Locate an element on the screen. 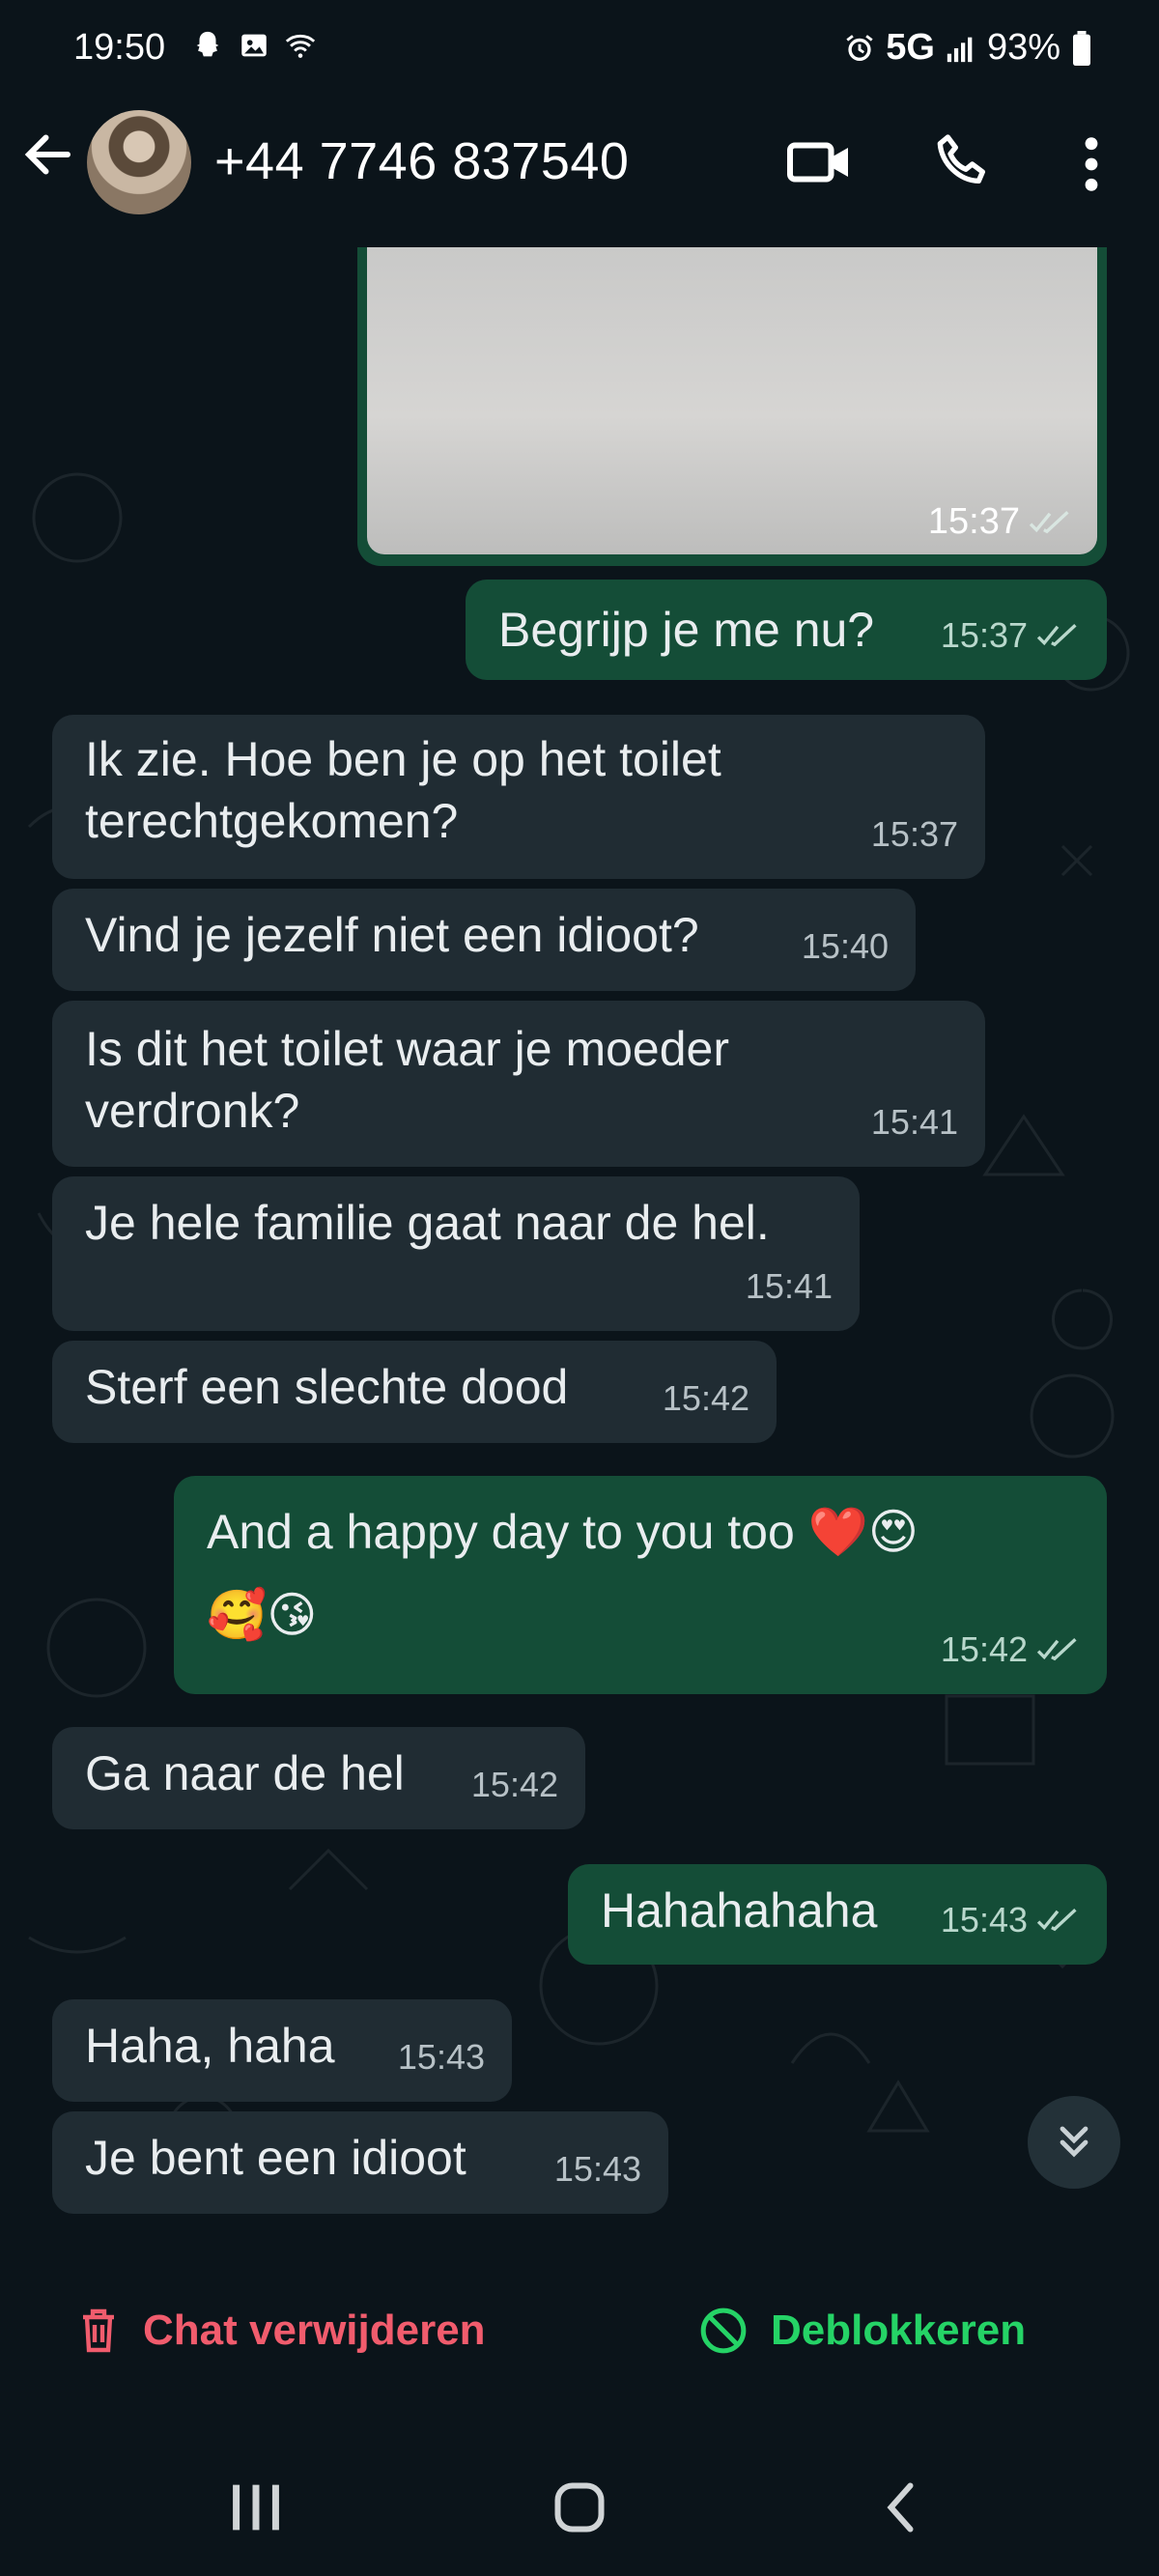 The image size is (1159, 2576). message-bubble-incoming: Sterf een slechte dood 15:42 is located at coordinates (415, 1392).